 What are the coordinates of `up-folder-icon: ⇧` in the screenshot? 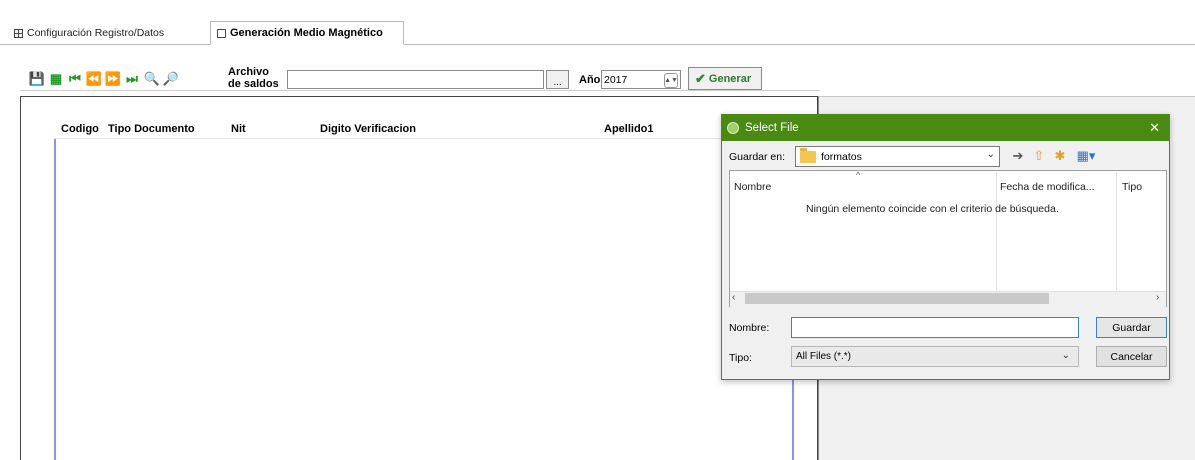 It's located at (1039, 156).